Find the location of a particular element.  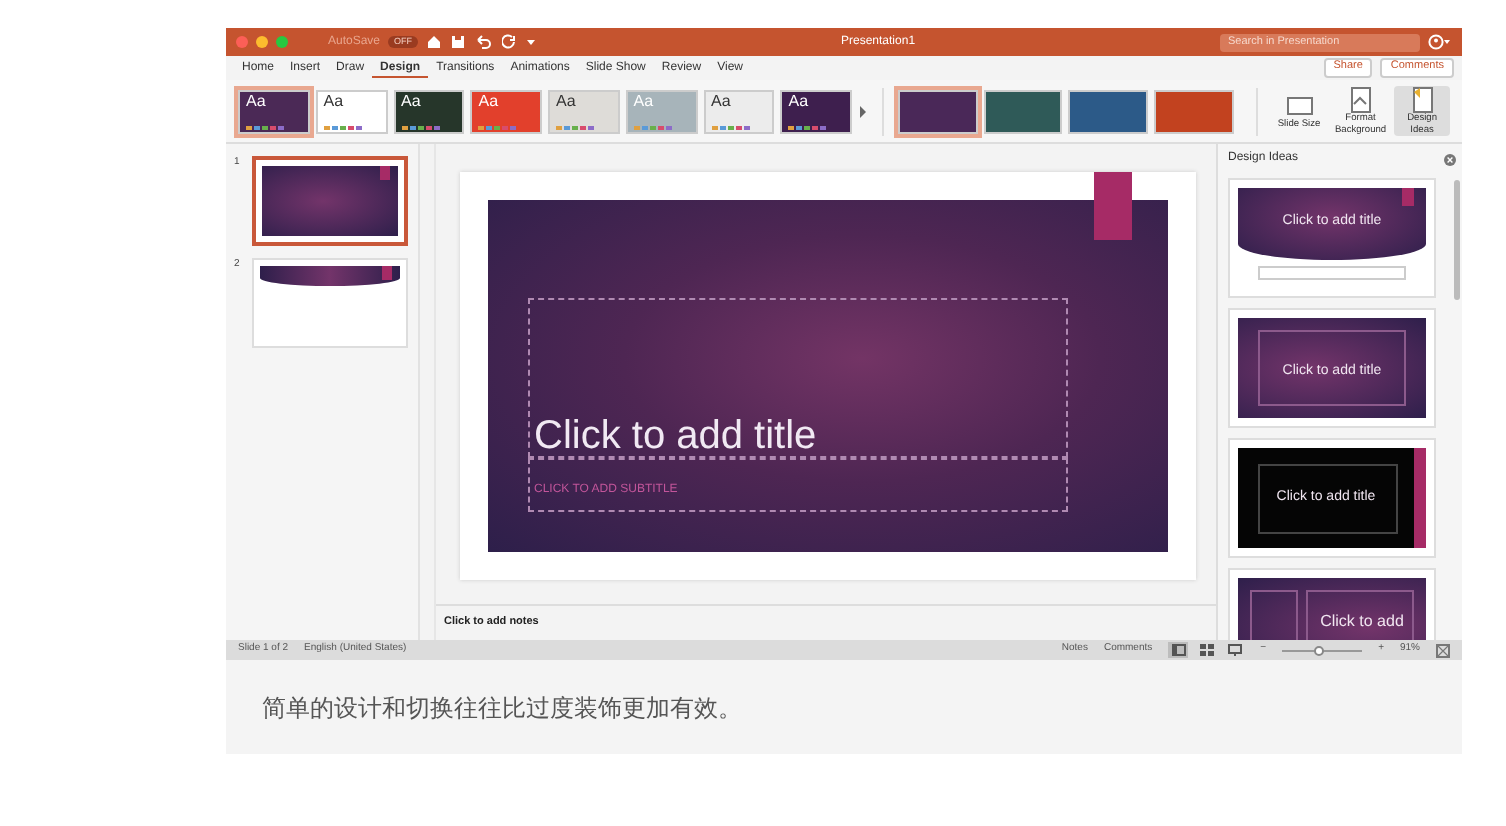

slide-icon is located at coordinates (1299, 105).